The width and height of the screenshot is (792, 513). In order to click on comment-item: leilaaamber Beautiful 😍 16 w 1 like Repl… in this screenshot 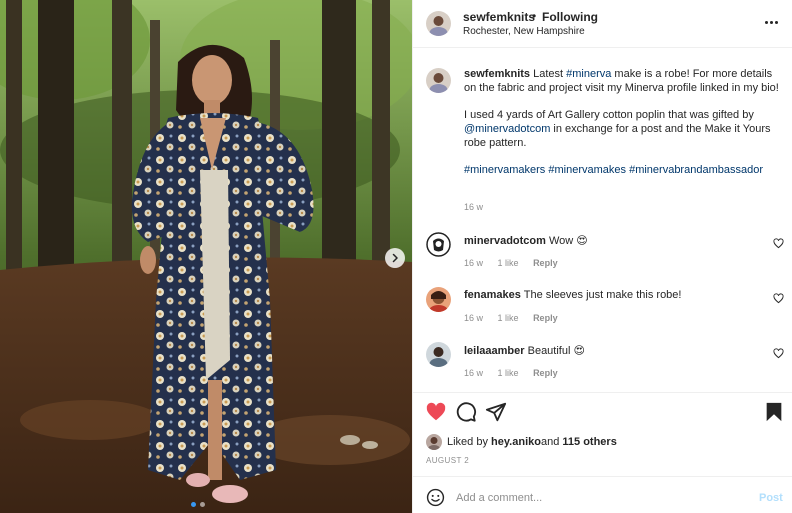, I will do `click(602, 367)`.